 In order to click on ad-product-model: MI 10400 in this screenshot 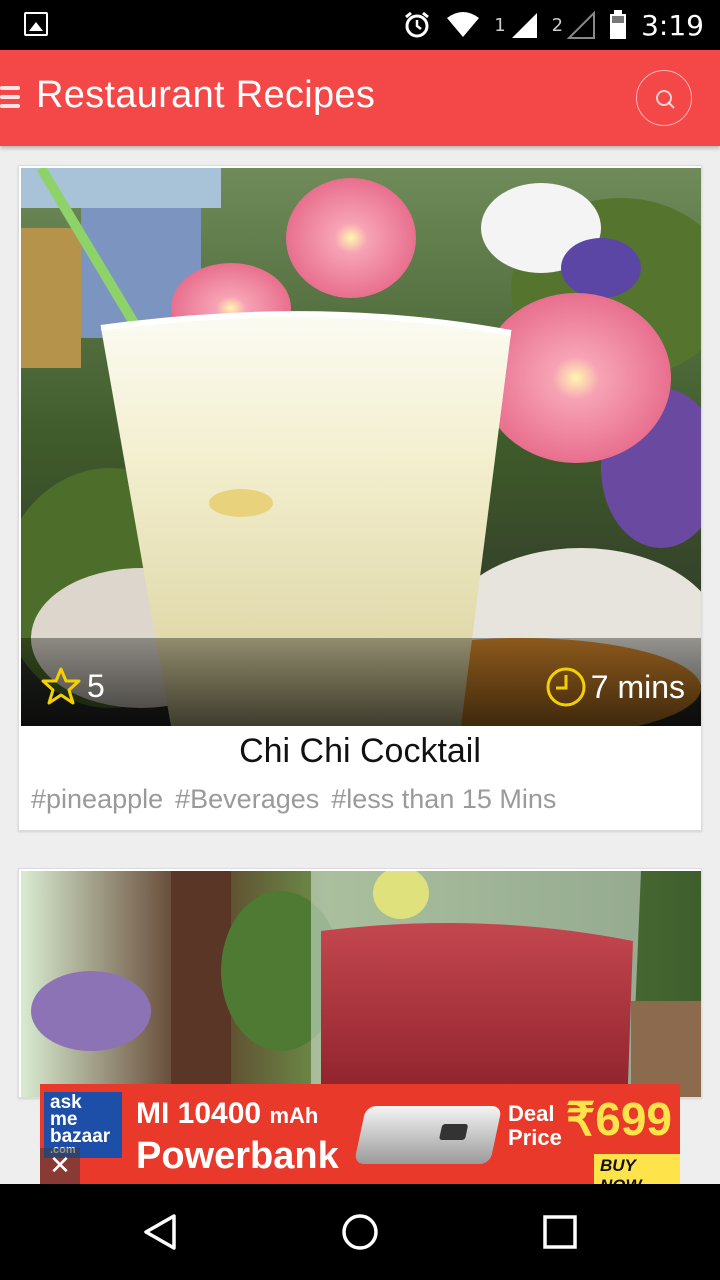, I will do `click(199, 1113)`.